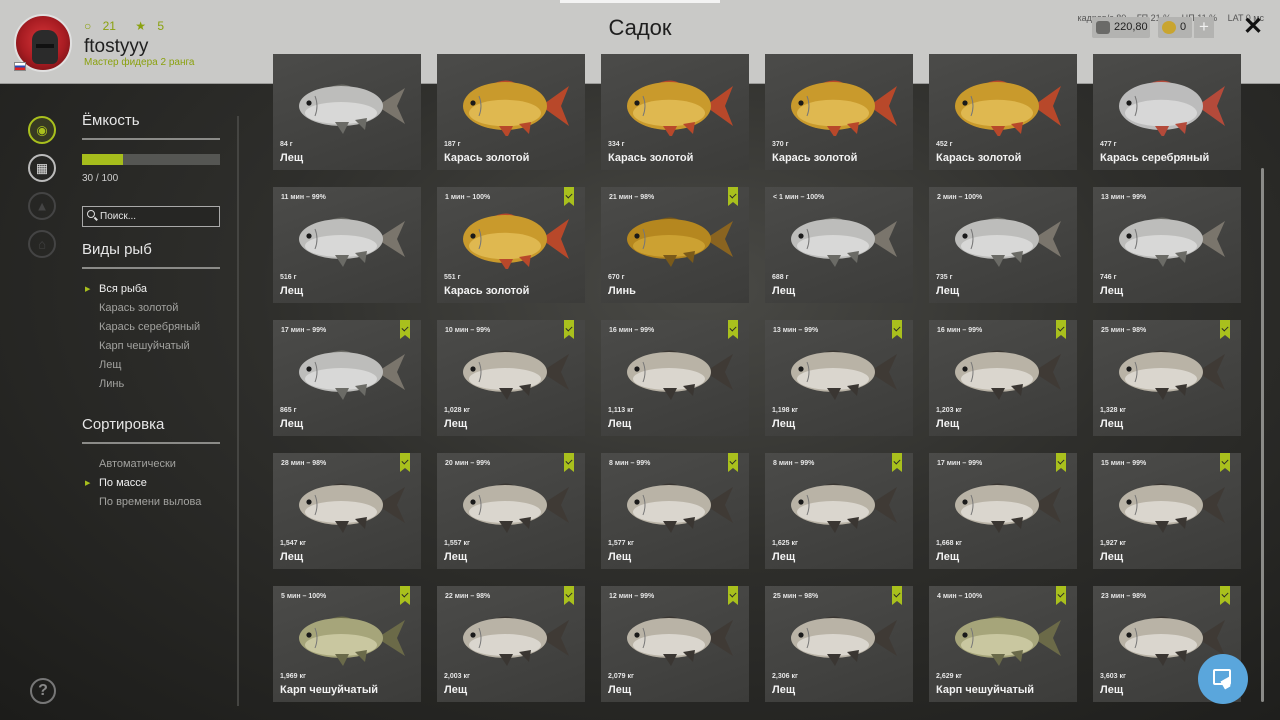  What do you see at coordinates (960, 596) in the screenshot?
I see `fish-catch-info: 4 мин – 100%` at bounding box center [960, 596].